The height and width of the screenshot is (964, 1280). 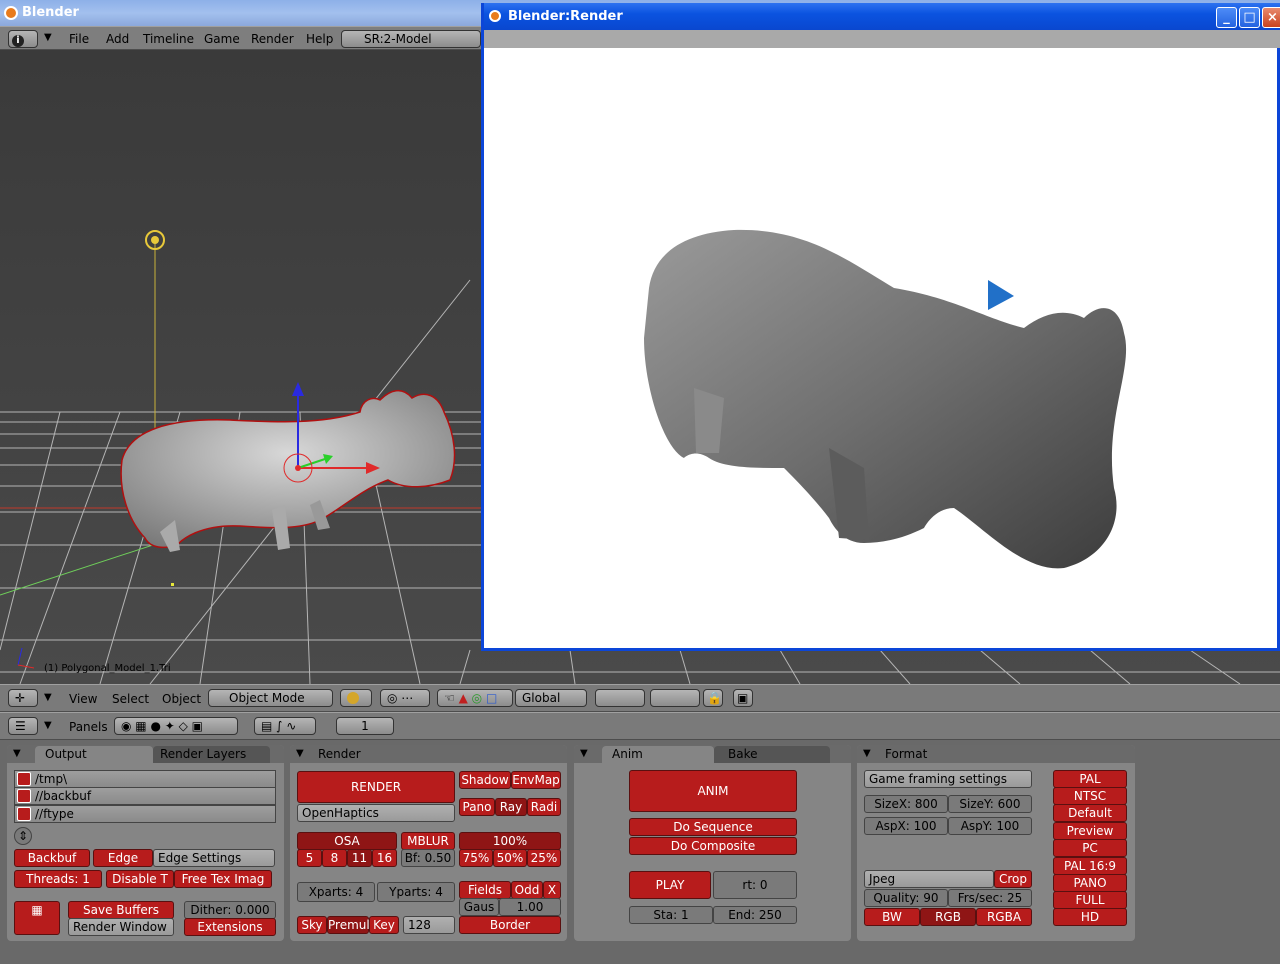 I want to click on free-tex-images-button: Free Tex Imag, so click(x=223, y=879).